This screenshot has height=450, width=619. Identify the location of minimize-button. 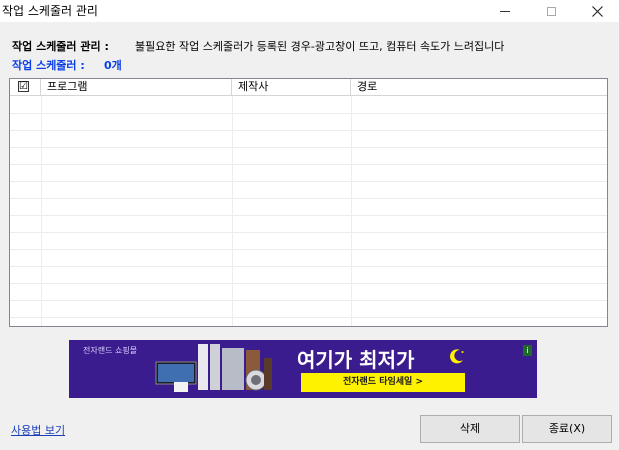
(505, 11).